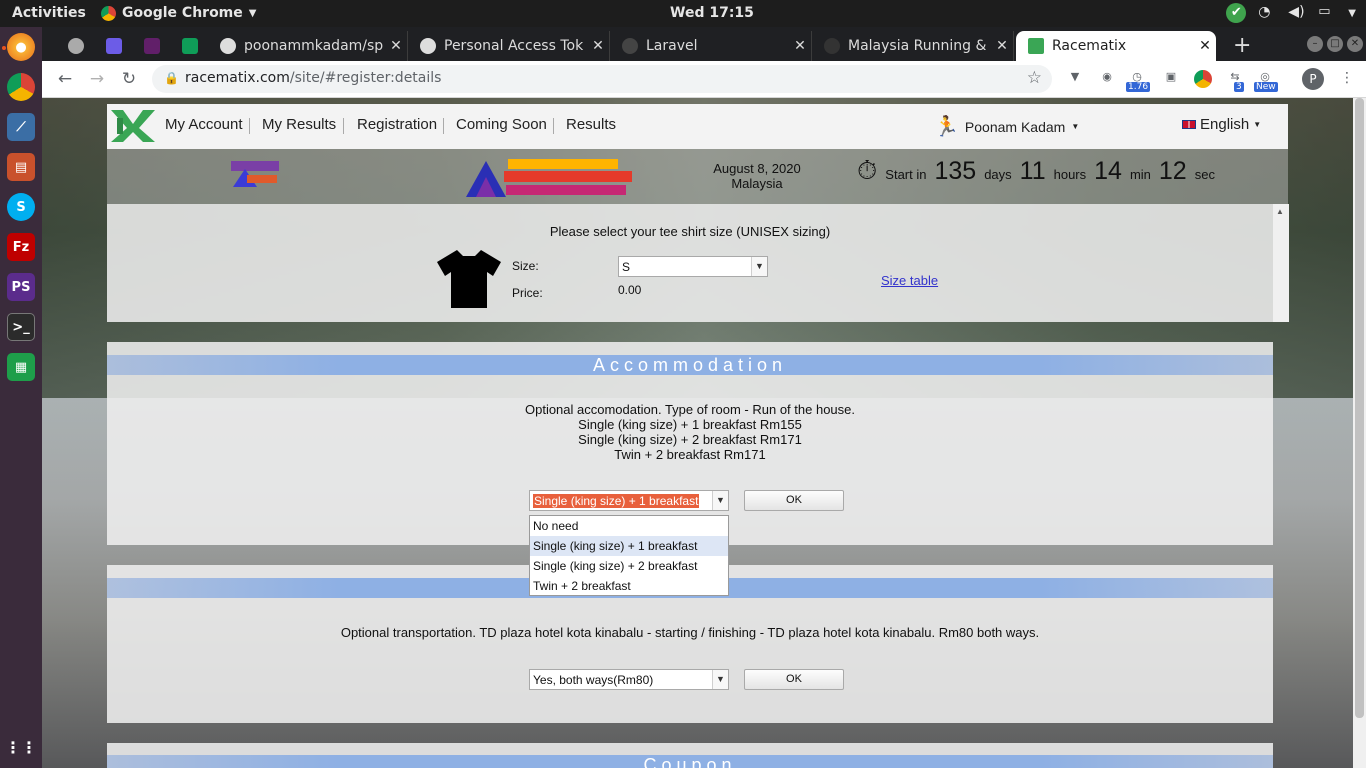 The image size is (1366, 768). What do you see at coordinates (308, 46) in the screenshot?
I see `tab-github-repo: poonammkadam/sp ✕` at bounding box center [308, 46].